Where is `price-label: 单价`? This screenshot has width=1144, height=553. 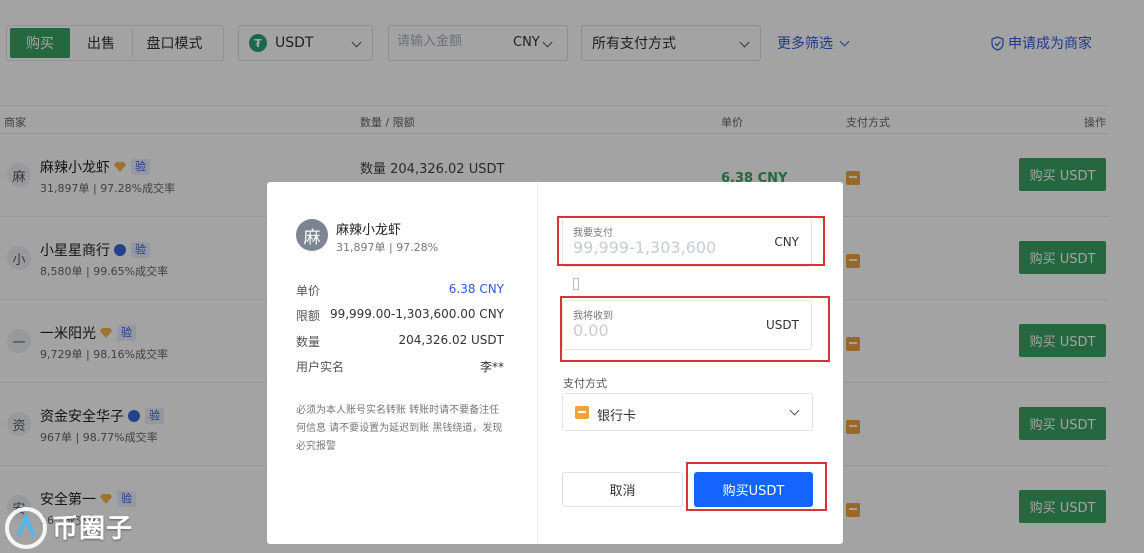 price-label: 单价 is located at coordinates (308, 291).